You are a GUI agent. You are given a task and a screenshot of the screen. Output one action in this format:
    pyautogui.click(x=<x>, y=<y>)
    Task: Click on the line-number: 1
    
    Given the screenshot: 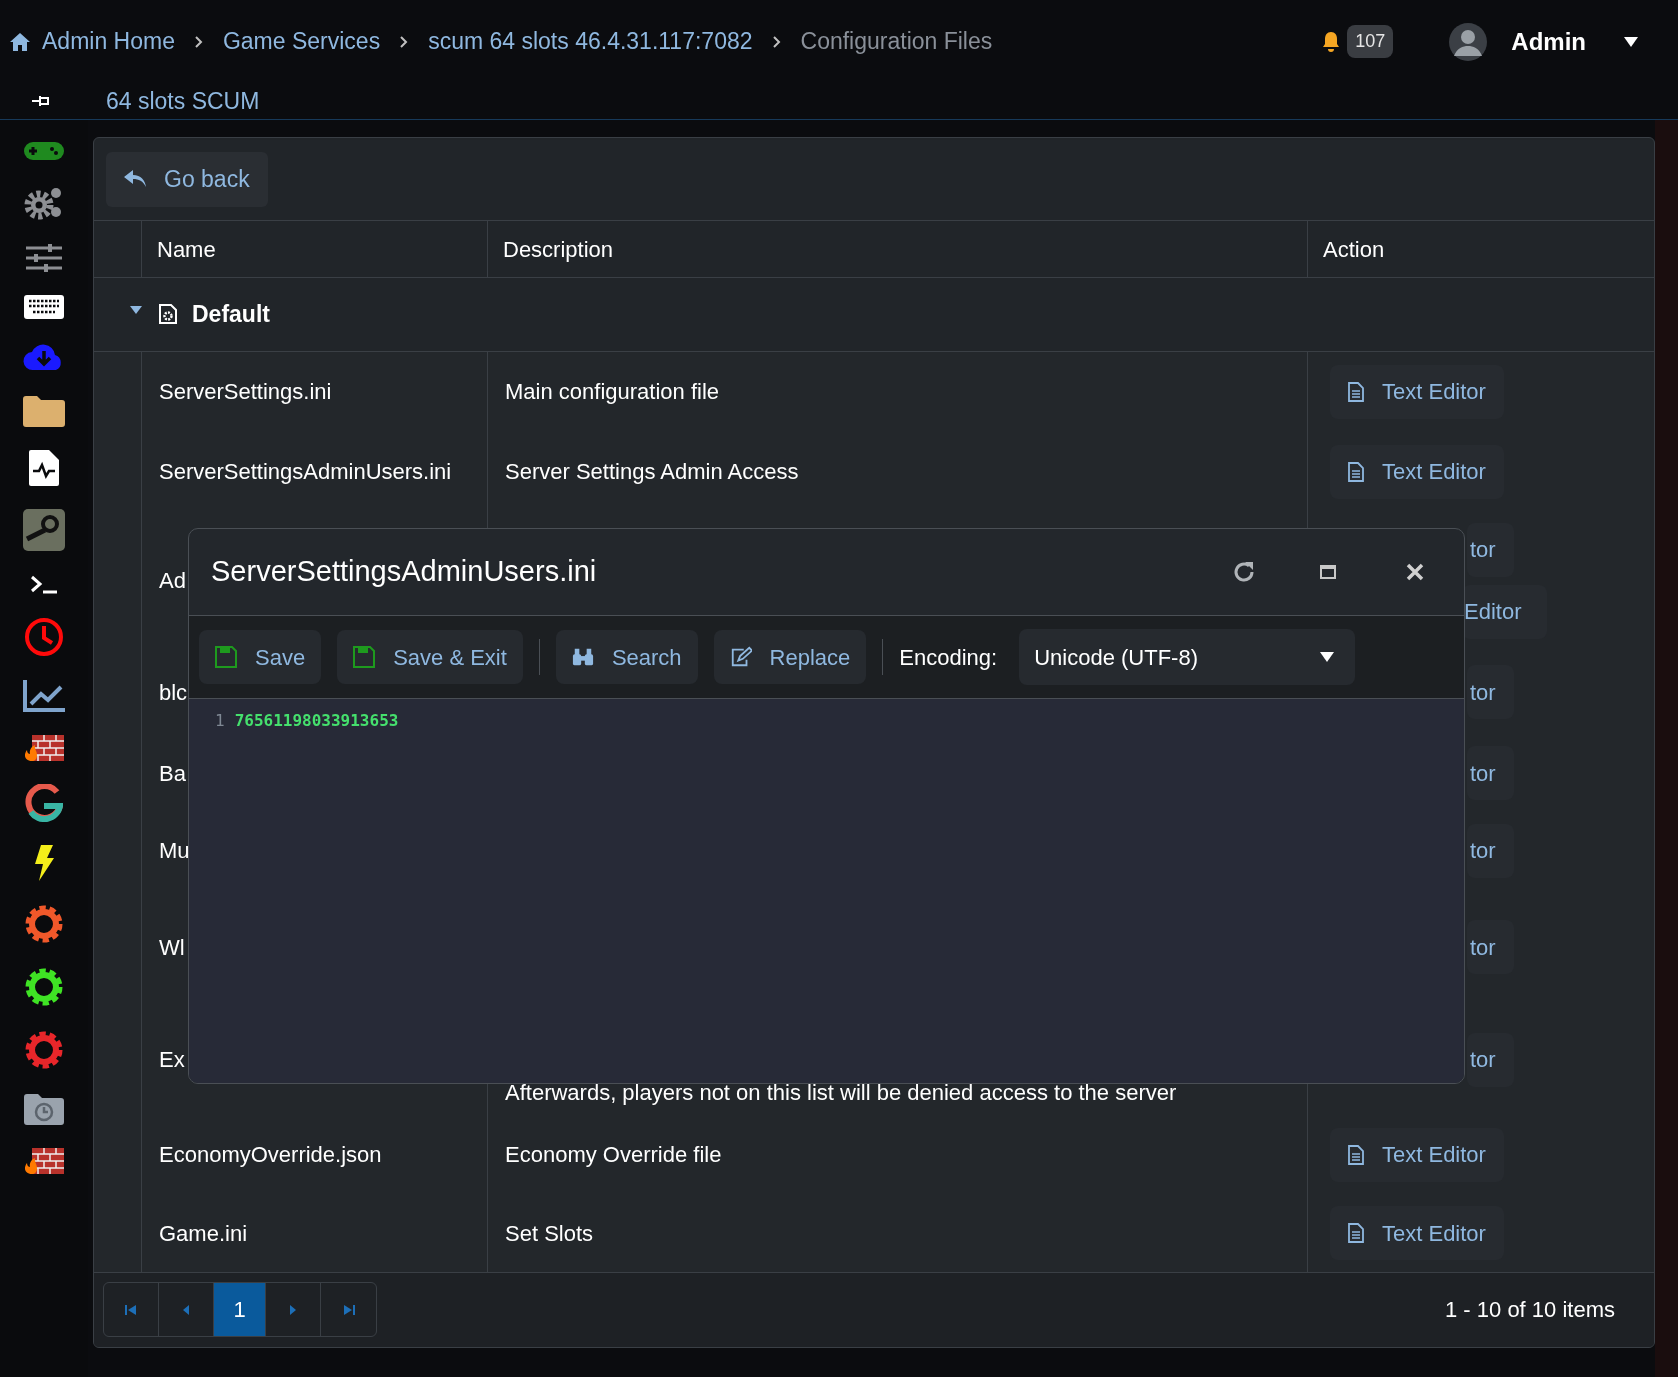 What is the action you would take?
    pyautogui.click(x=220, y=721)
    